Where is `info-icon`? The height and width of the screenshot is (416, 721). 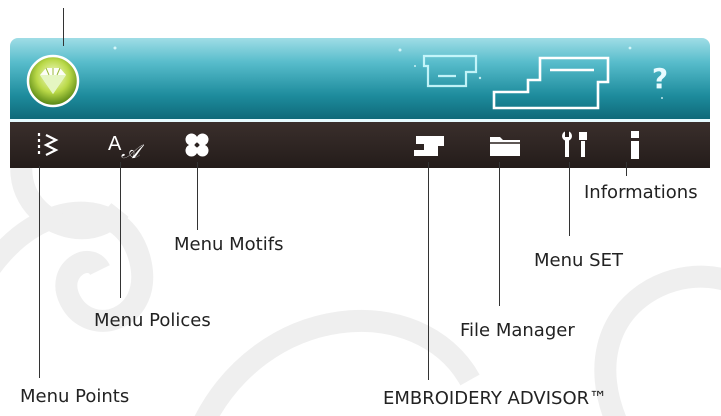 info-icon is located at coordinates (635, 145).